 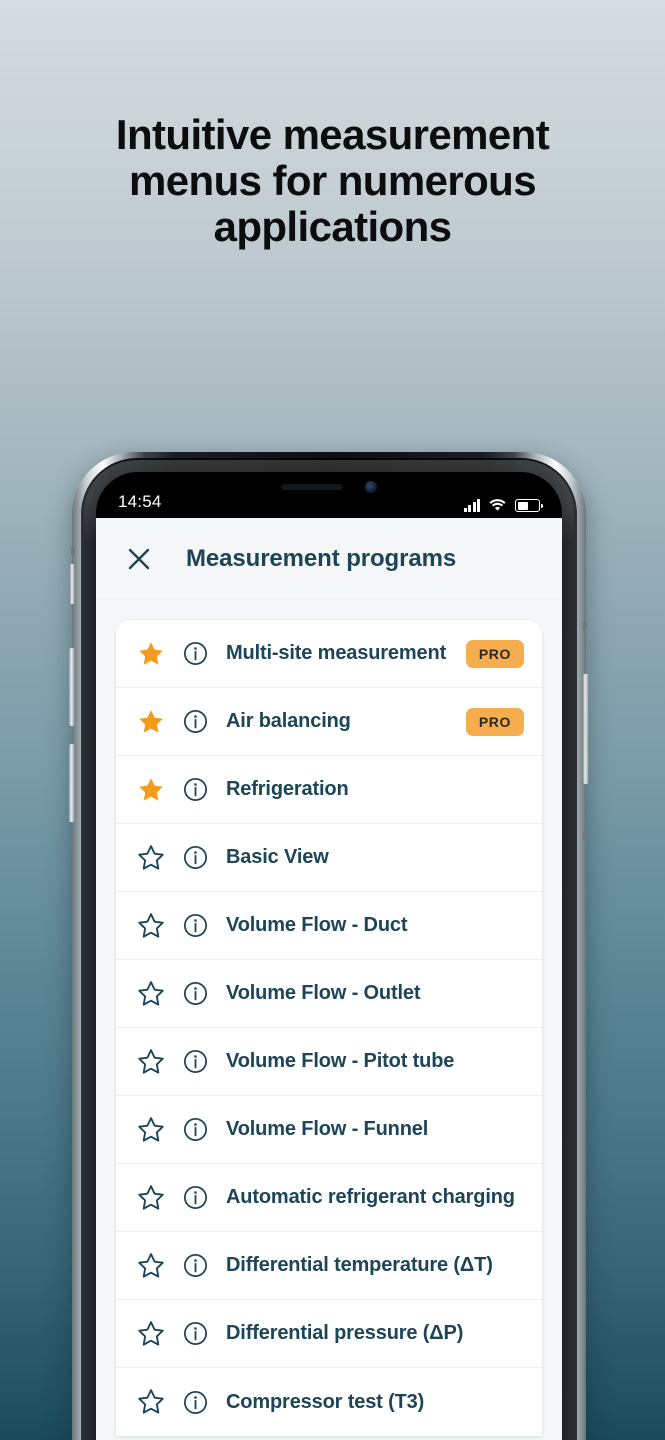 I want to click on list-item: Automatic refrigerant charging, so click(x=329, y=1198).